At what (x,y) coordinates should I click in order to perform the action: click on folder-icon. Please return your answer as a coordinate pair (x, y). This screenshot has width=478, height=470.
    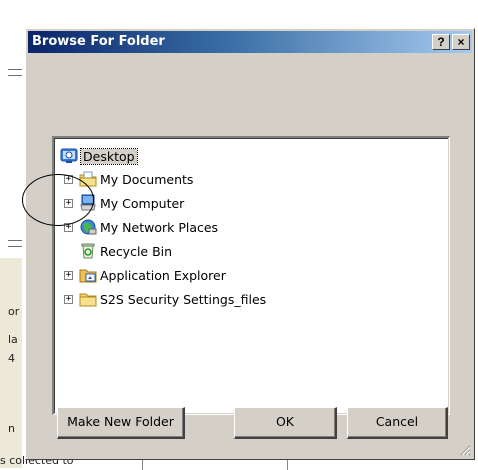
    Looking at the image, I should click on (88, 299).